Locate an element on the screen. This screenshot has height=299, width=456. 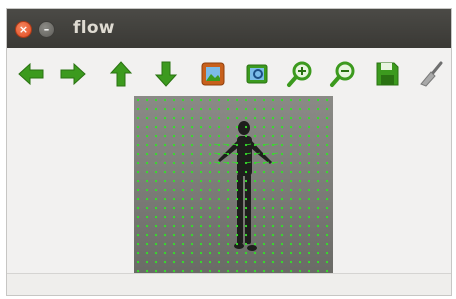
forward-arrow-icon is located at coordinates (73, 74).